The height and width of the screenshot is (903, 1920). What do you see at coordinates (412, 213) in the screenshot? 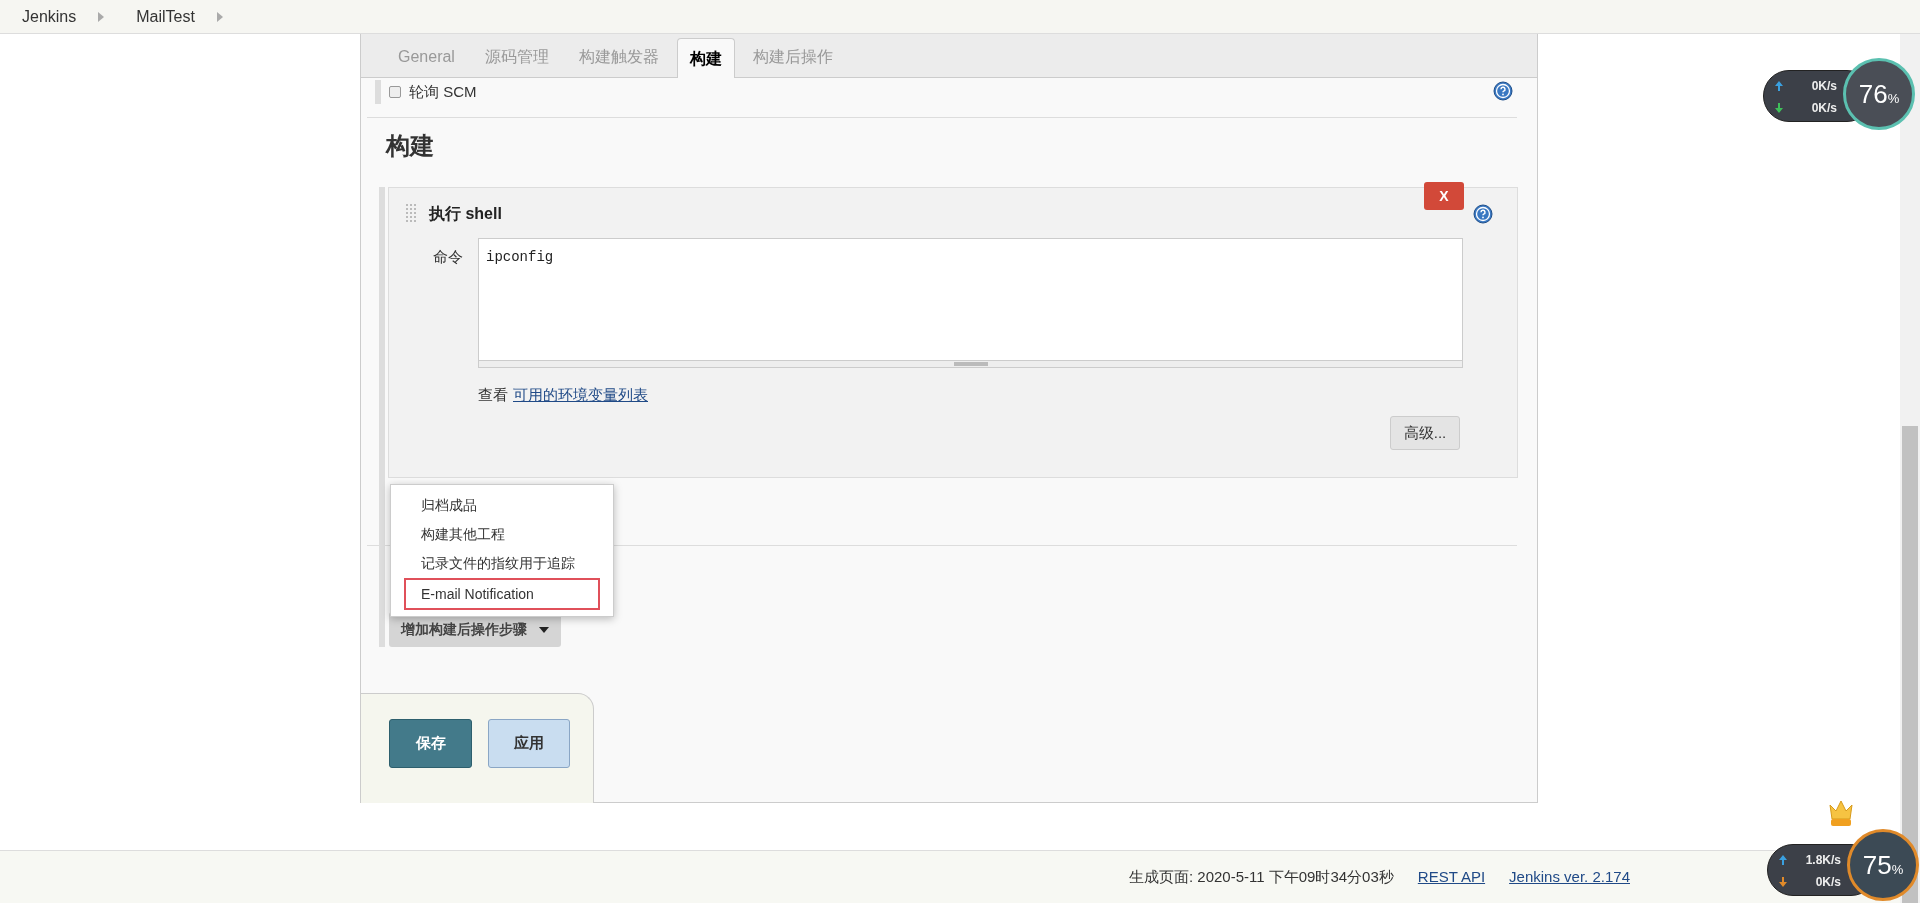
I see `drag-handle-icon` at bounding box center [412, 213].